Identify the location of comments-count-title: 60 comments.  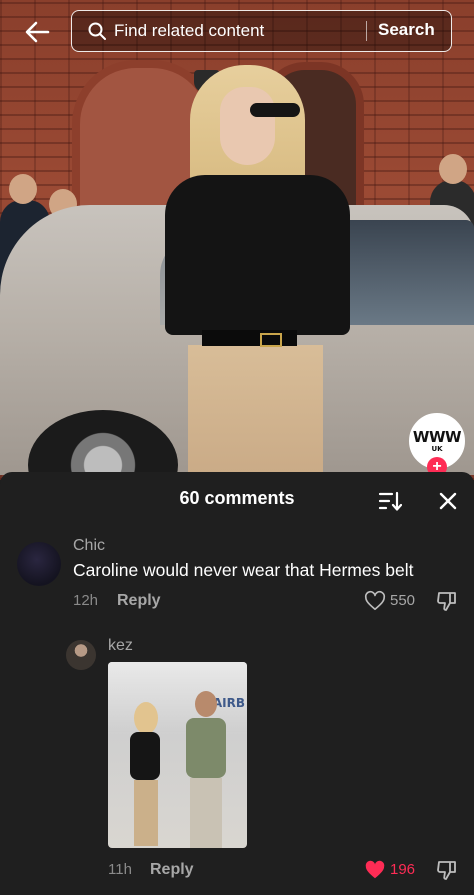
(237, 498).